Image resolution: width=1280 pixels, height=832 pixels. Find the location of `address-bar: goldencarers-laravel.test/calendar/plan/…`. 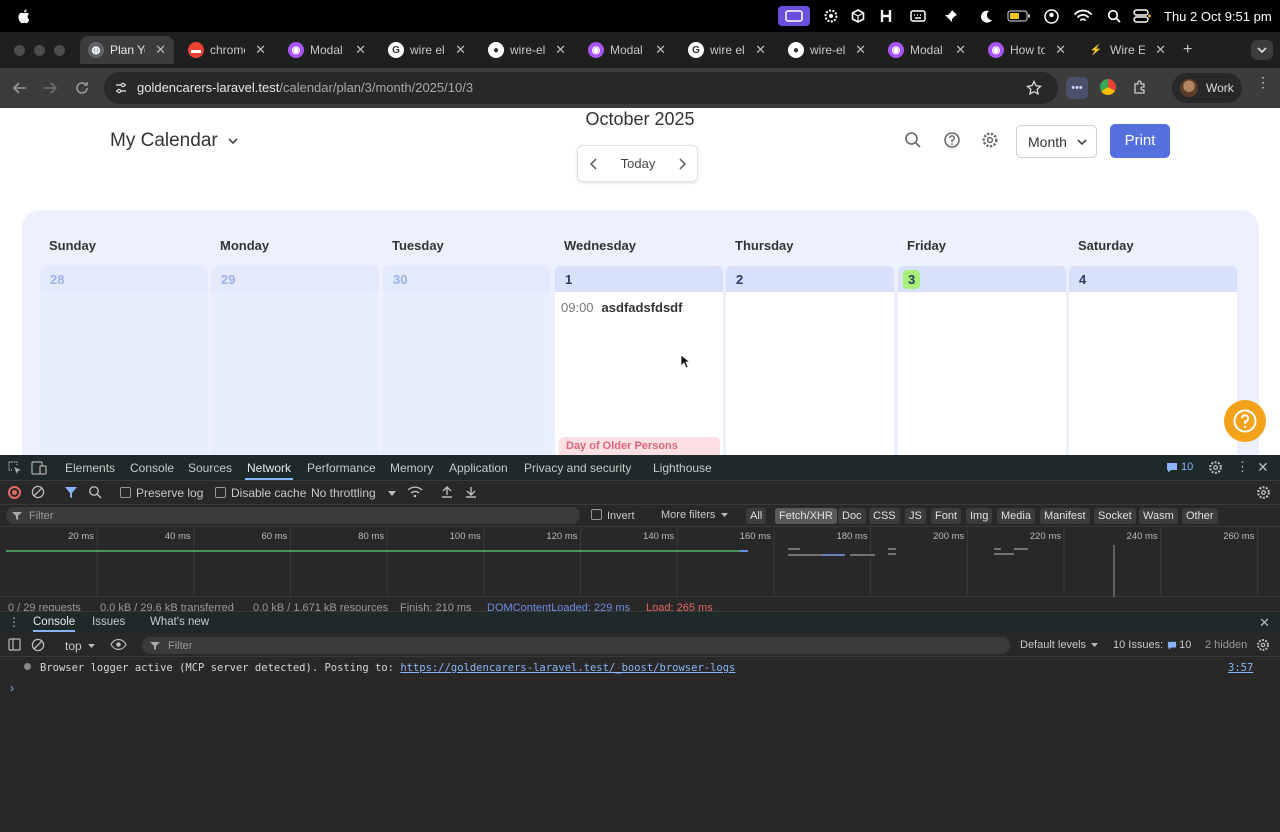

address-bar: goldencarers-laravel.test/calendar/plan/… is located at coordinates (581, 88).